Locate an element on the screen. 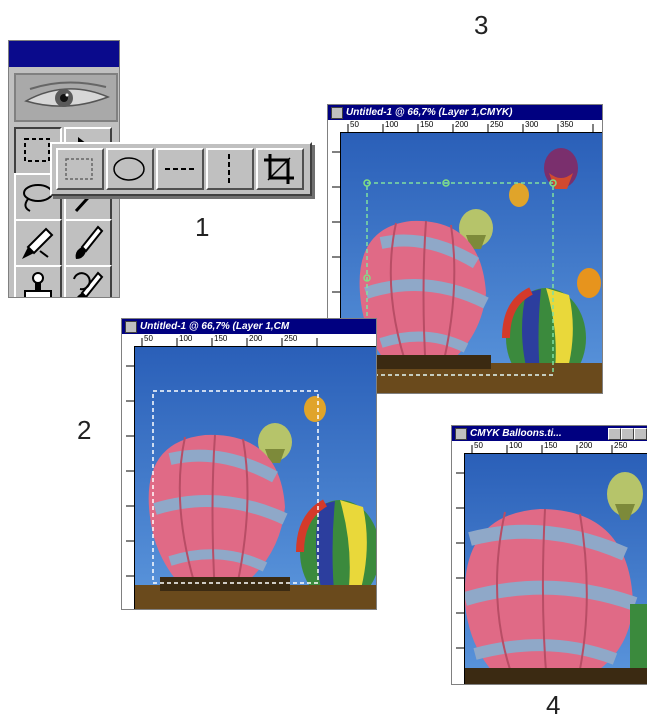 The height and width of the screenshot is (721, 647). rect-marquee-icon is located at coordinates (79, 169).